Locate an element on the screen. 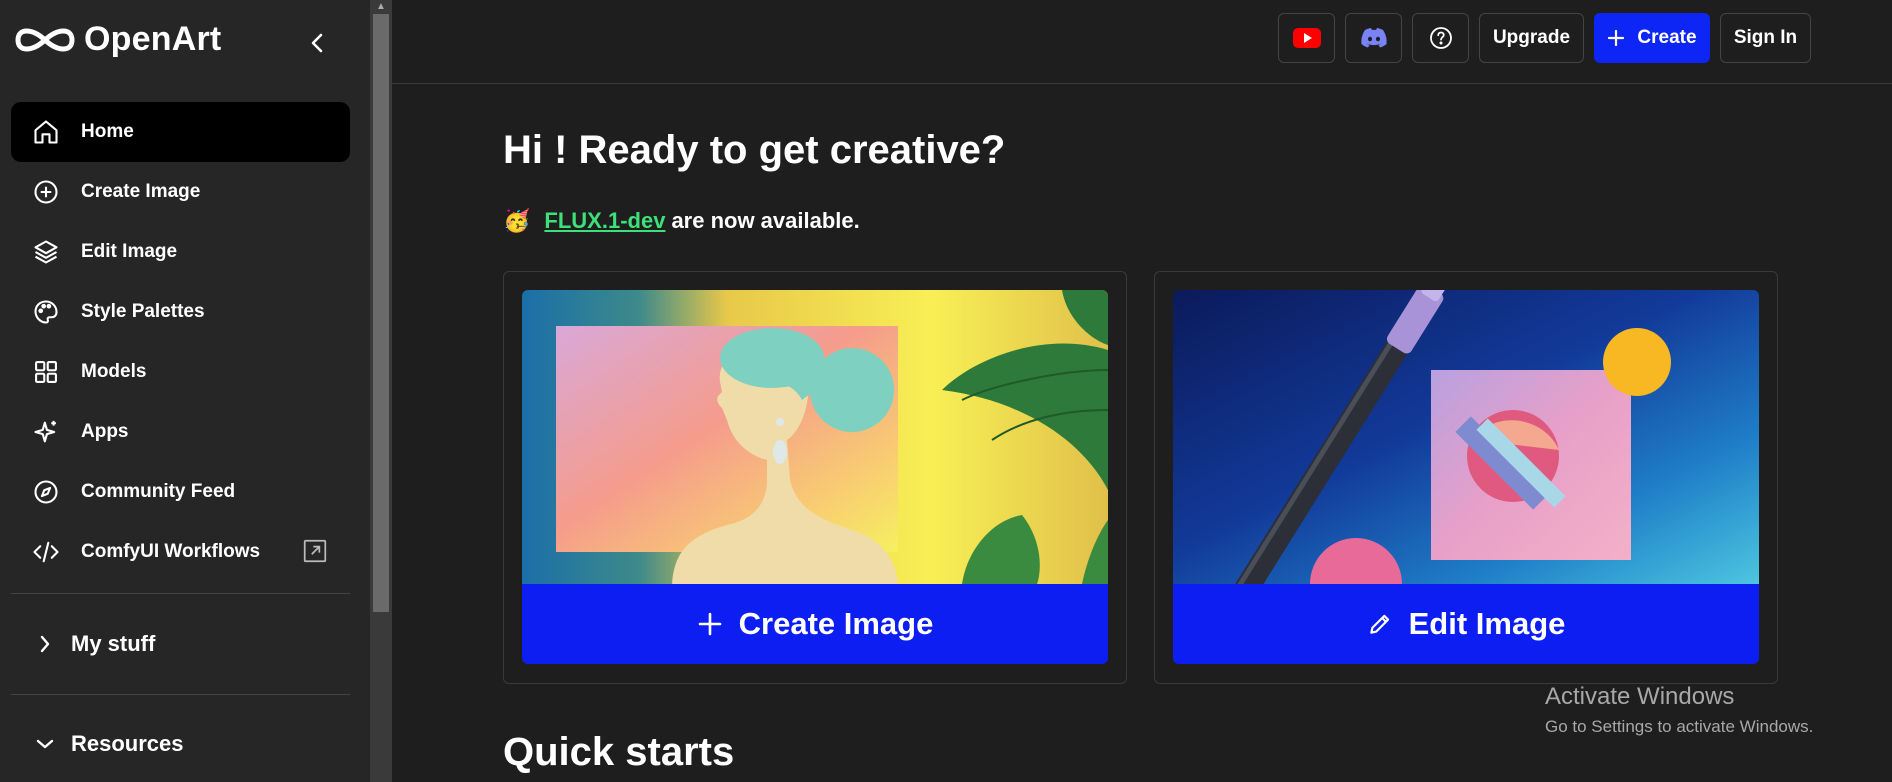 The image size is (1892, 782). layers-icon is located at coordinates (46, 252).